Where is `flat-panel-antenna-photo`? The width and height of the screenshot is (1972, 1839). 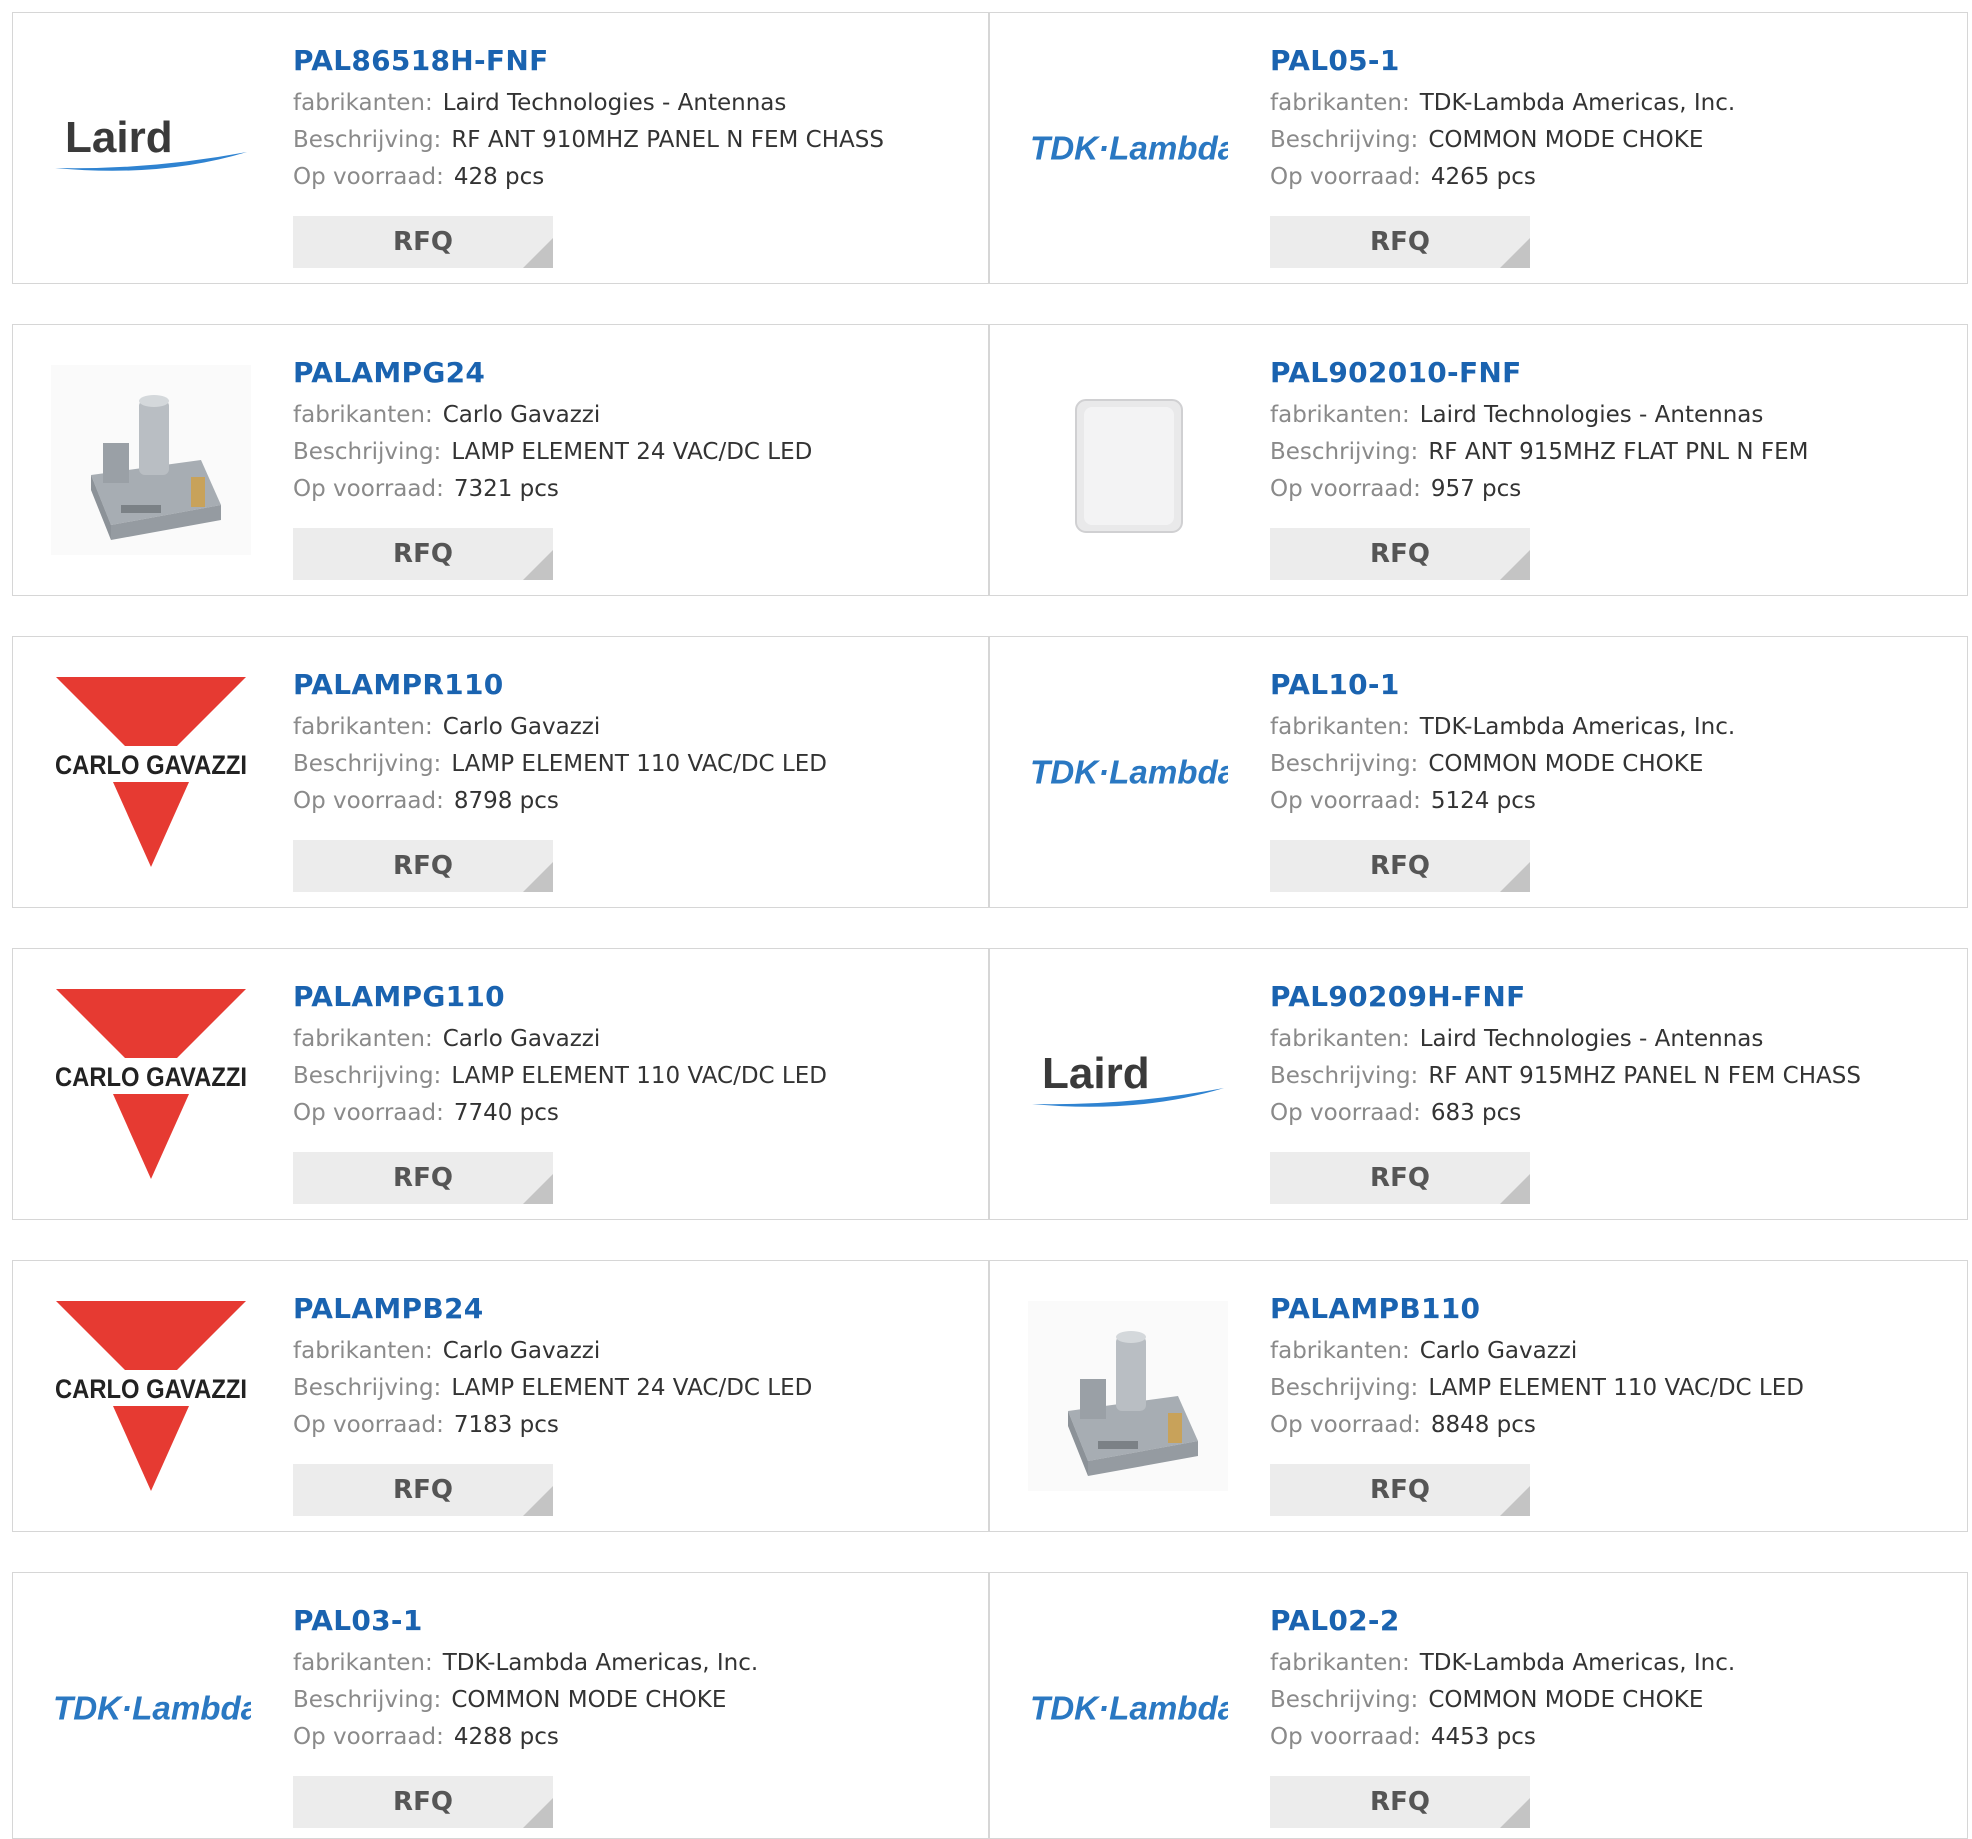
flat-panel-antenna-photo is located at coordinates (1129, 466).